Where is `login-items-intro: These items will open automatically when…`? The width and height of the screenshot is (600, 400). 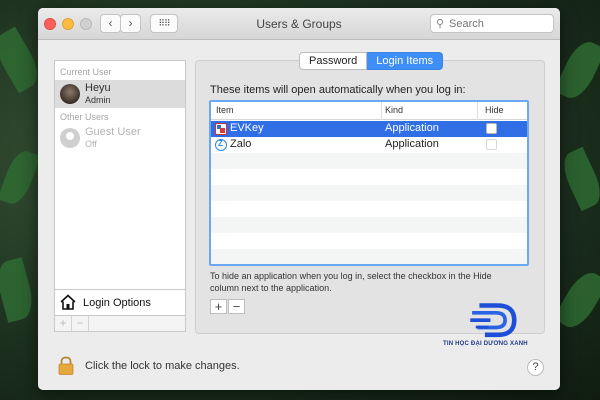
login-items-intro: These items will open automatically when… is located at coordinates (338, 90).